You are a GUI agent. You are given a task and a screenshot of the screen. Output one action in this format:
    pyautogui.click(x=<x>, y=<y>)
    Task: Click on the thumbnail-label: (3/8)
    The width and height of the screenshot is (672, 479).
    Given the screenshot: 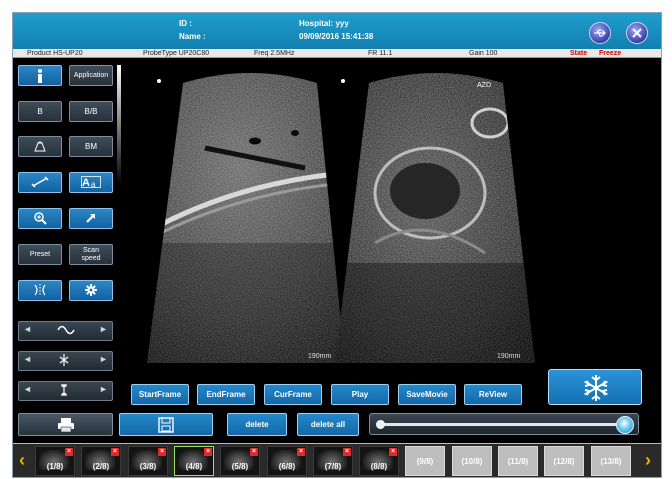 What is the action you would take?
    pyautogui.click(x=148, y=466)
    